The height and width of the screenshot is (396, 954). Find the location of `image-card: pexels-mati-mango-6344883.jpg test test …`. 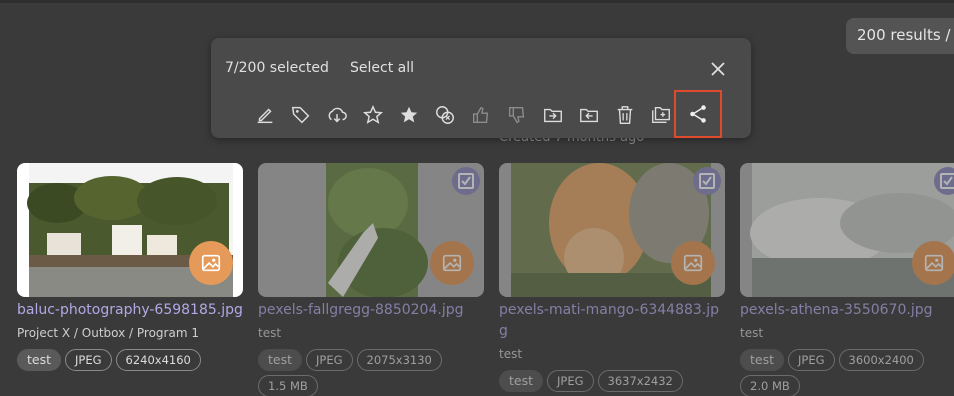

image-card: pexels-mati-mango-6344883.jpg test test … is located at coordinates (612, 277).